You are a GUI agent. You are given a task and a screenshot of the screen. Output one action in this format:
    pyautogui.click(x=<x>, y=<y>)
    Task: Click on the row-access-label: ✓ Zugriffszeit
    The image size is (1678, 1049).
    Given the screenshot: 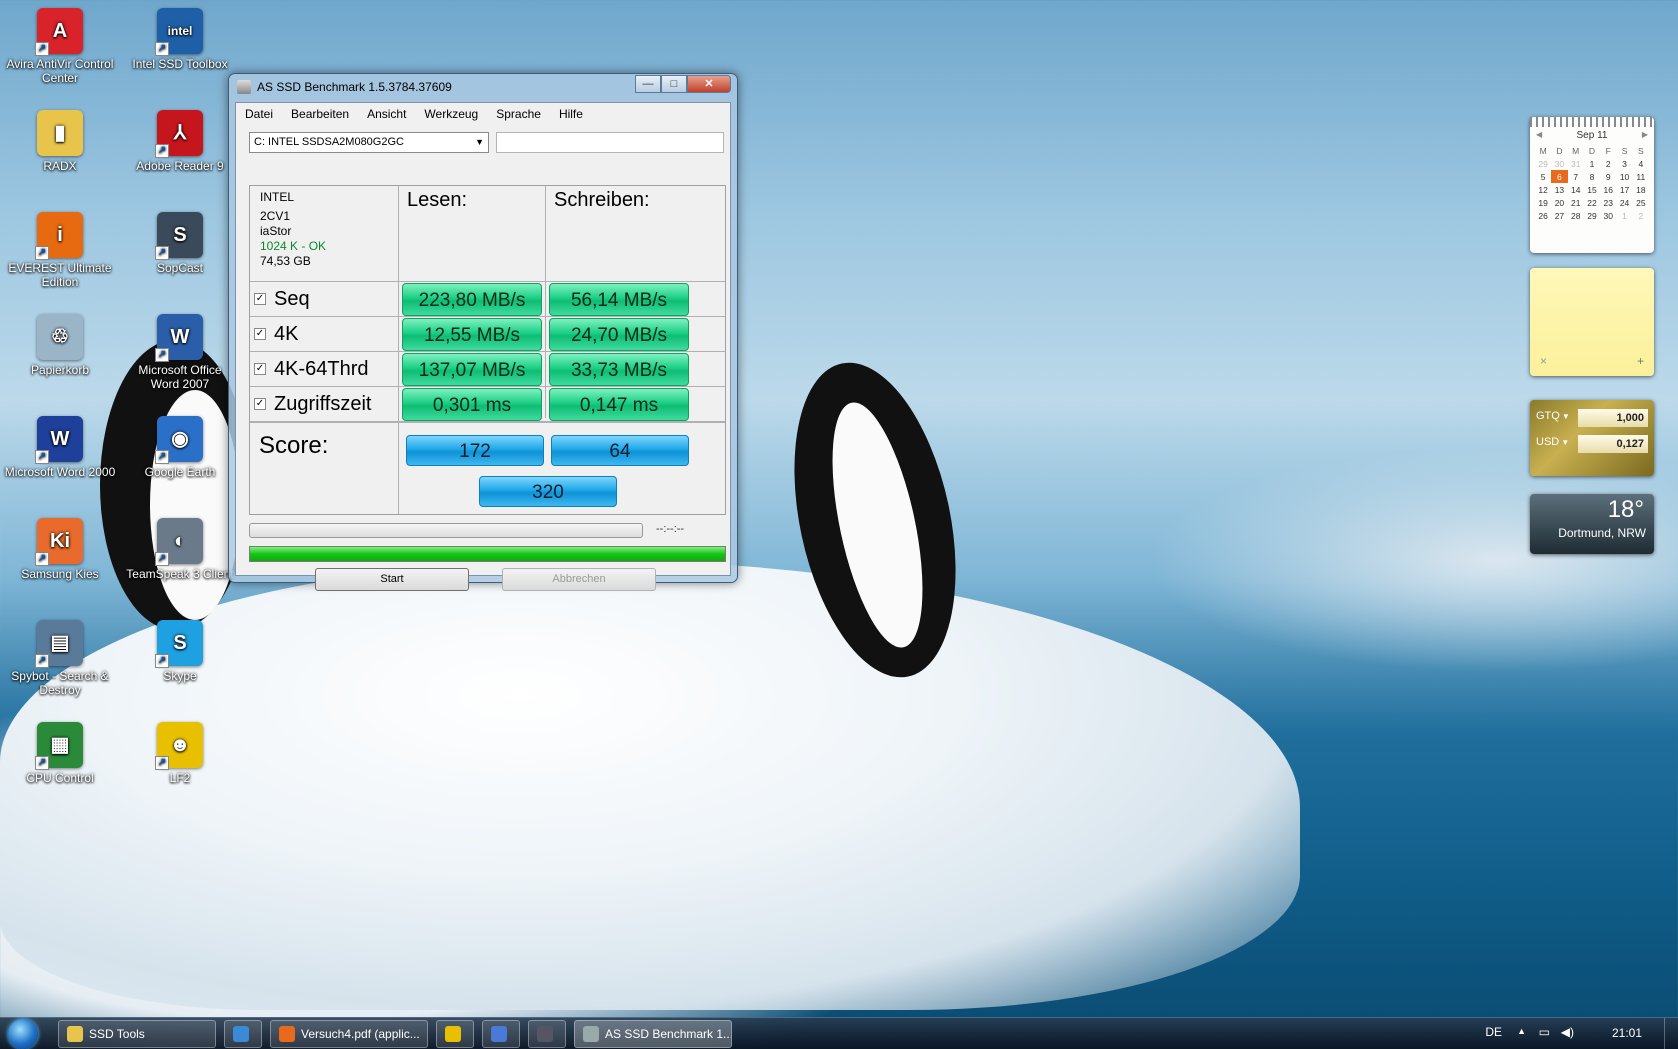 What is the action you would take?
    pyautogui.click(x=312, y=404)
    